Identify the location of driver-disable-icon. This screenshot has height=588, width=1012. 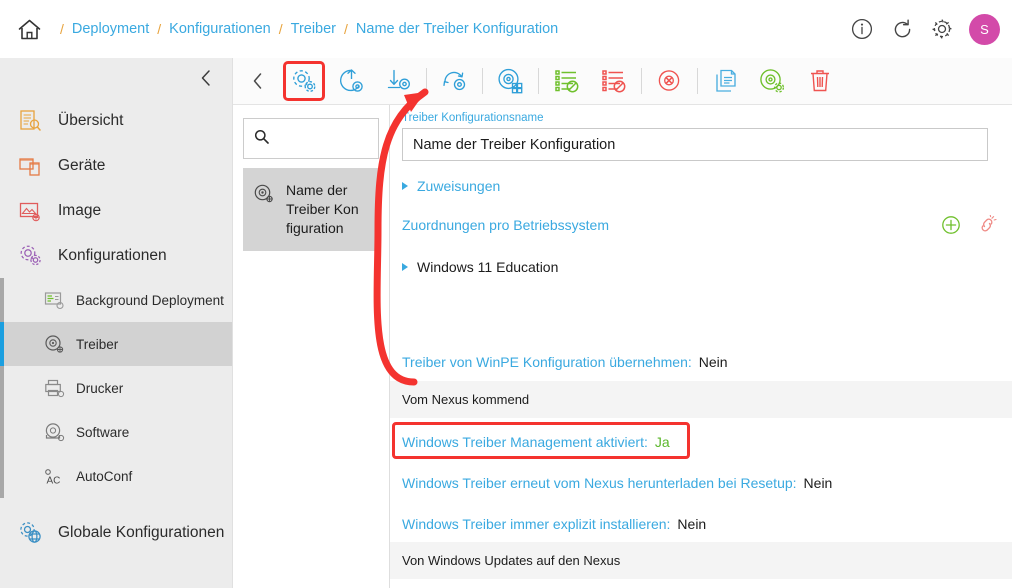
(668, 80).